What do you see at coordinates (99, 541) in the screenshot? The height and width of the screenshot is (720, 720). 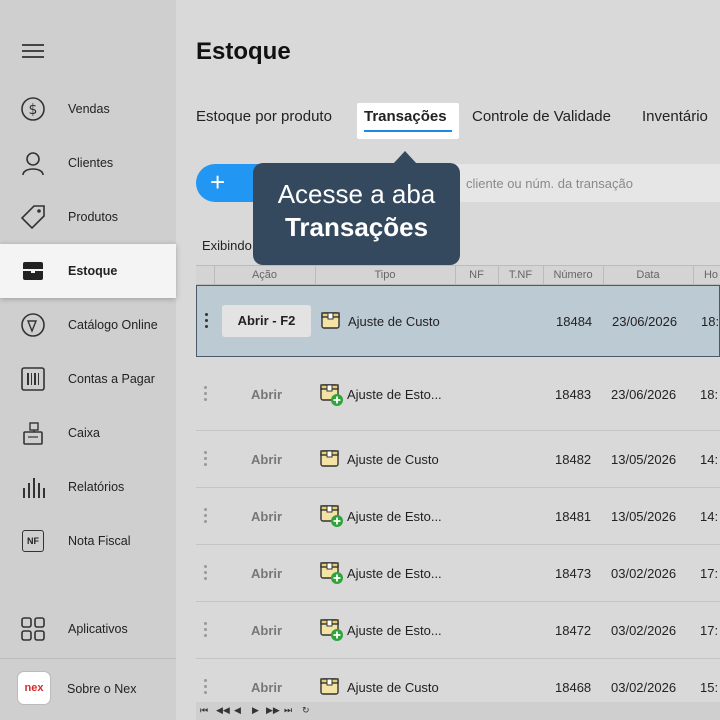 I see `sidebar-item-label: Nota Fiscal` at bounding box center [99, 541].